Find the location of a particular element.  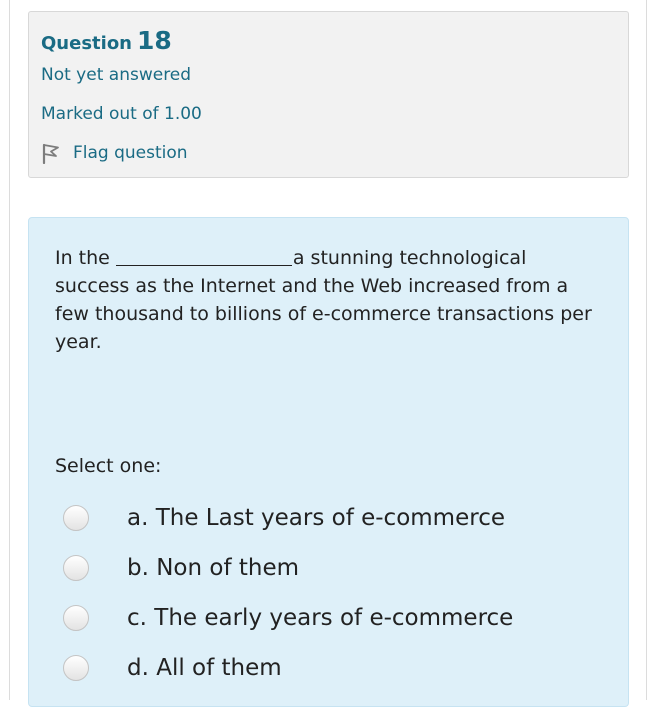

radio-button-a is located at coordinates (76, 518).